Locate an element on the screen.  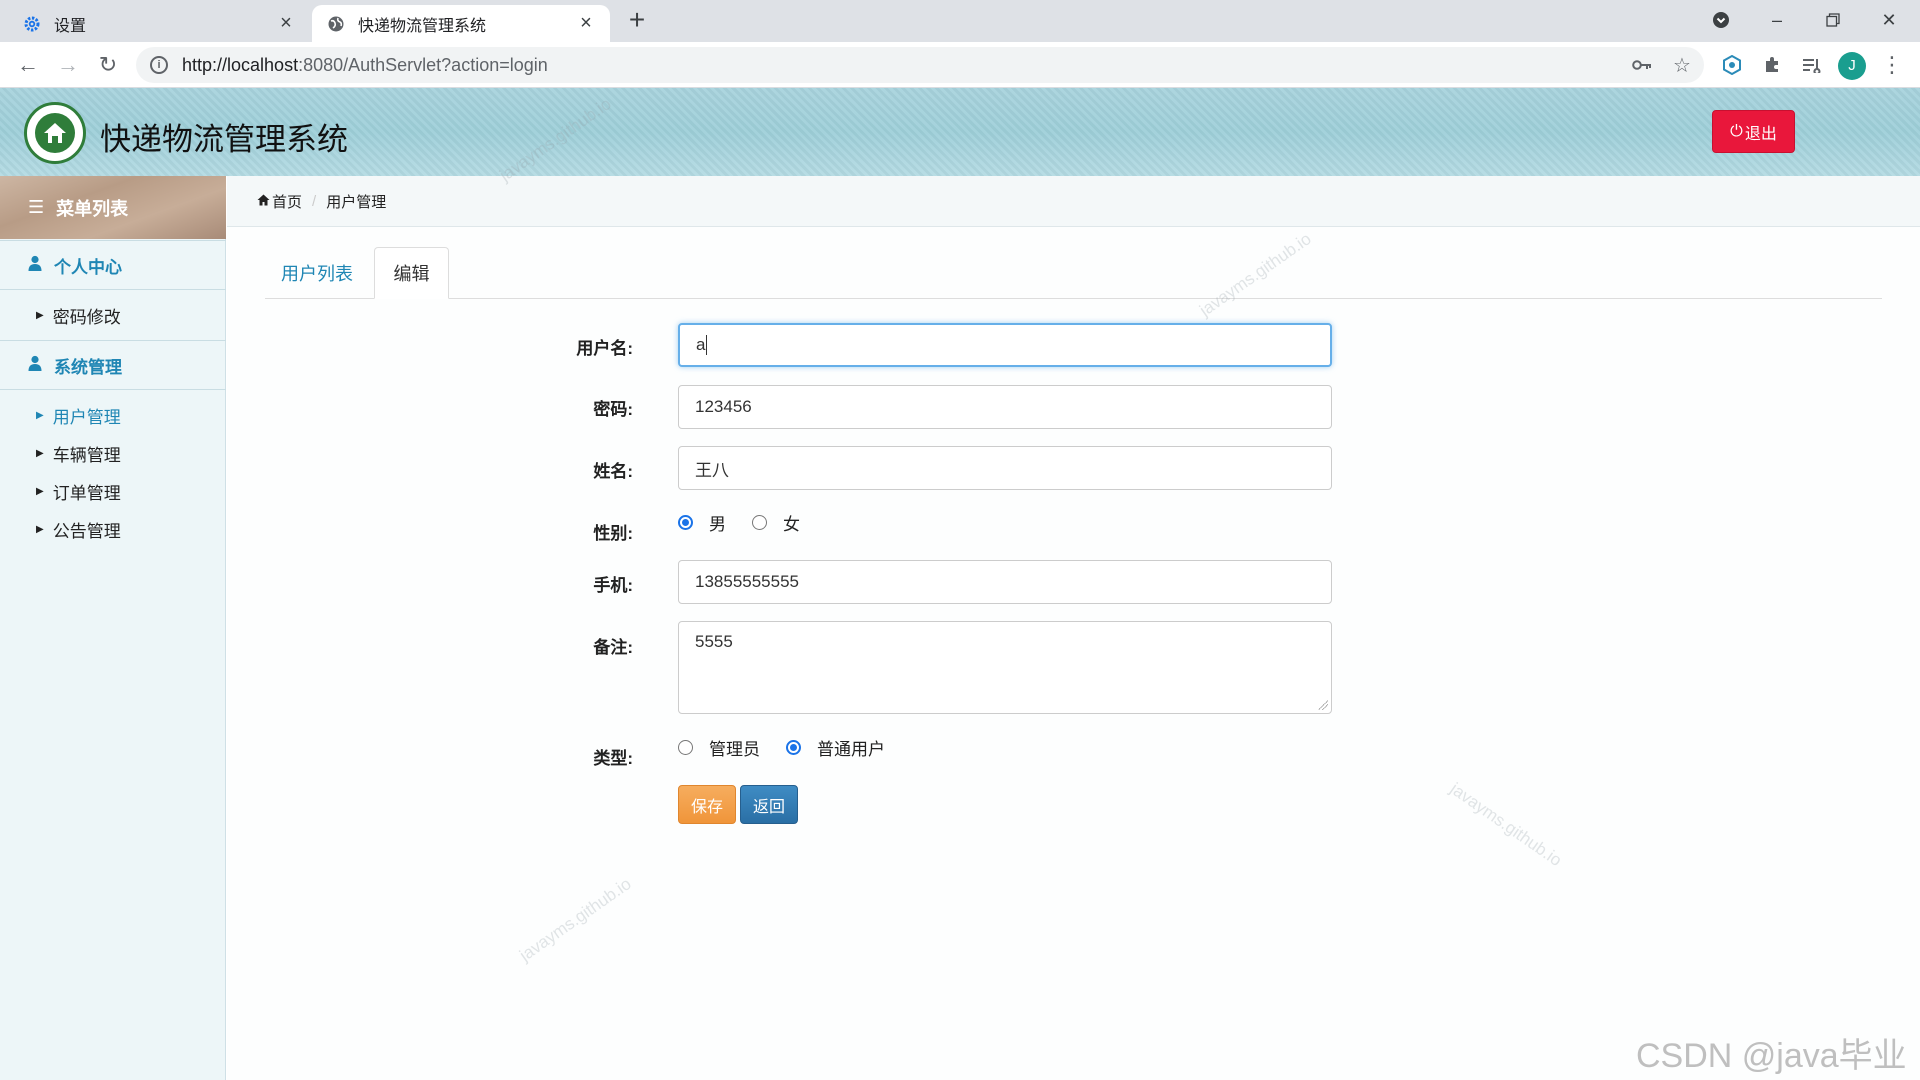
minimize-button: – is located at coordinates (1777, 20).